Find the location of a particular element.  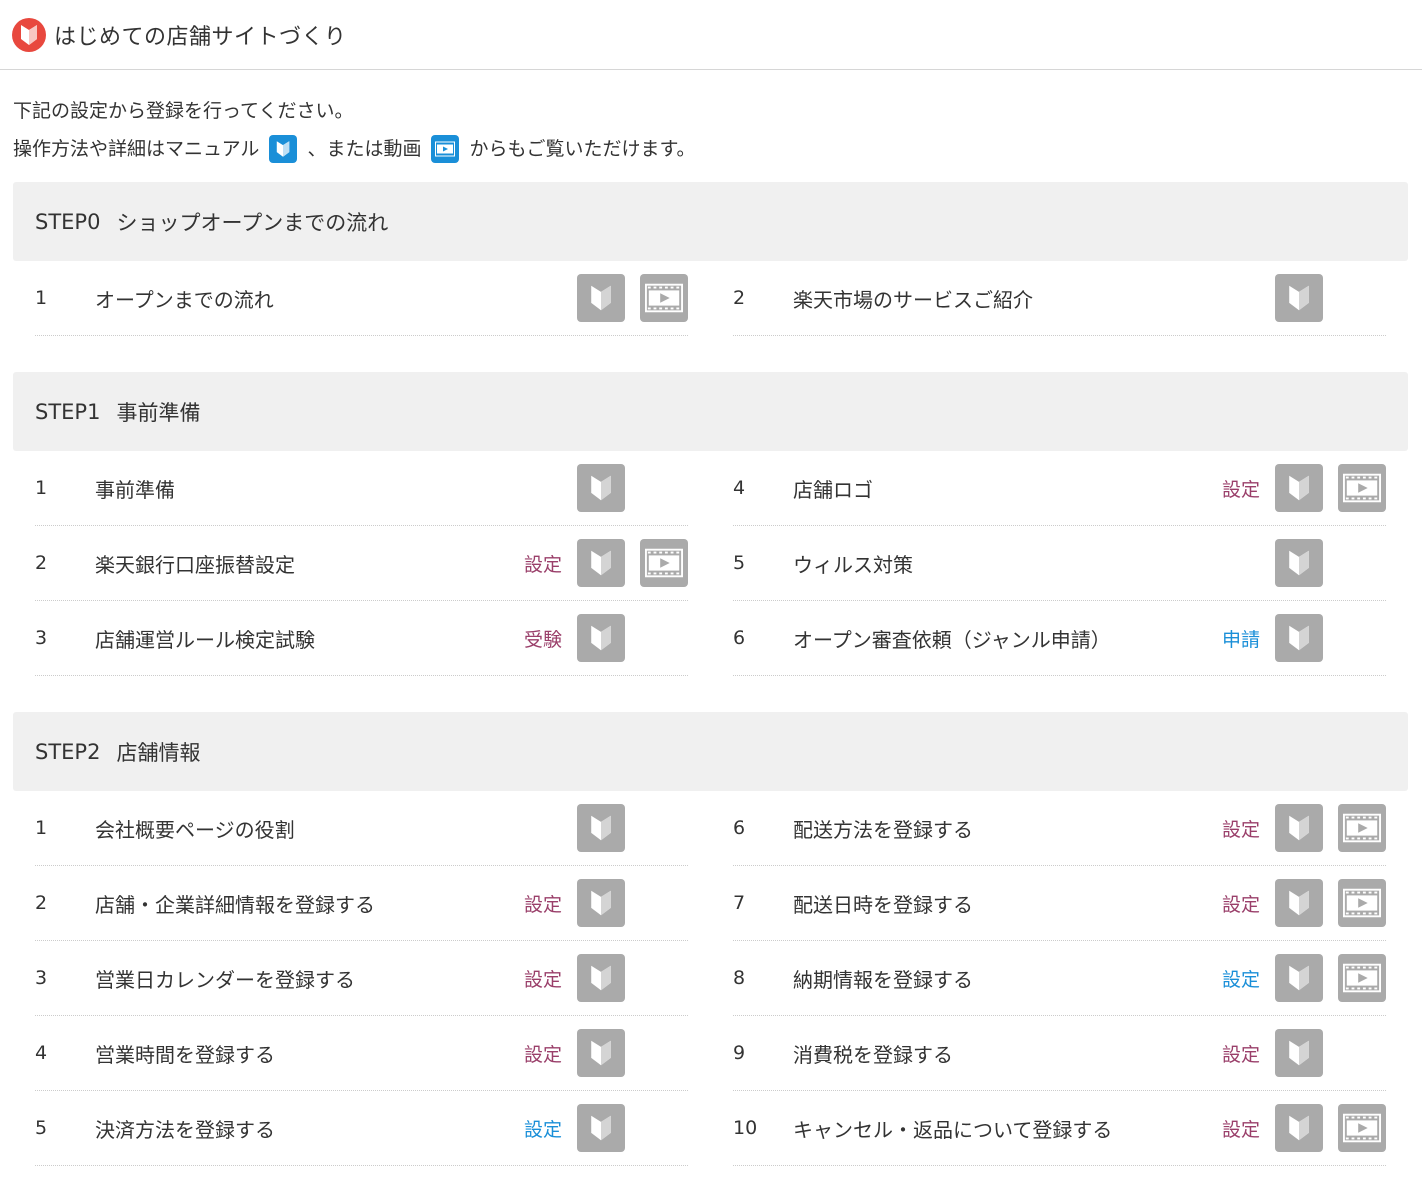

intro-line-2-a: 操作方法や詳細はマニュアル is located at coordinates (136, 149).